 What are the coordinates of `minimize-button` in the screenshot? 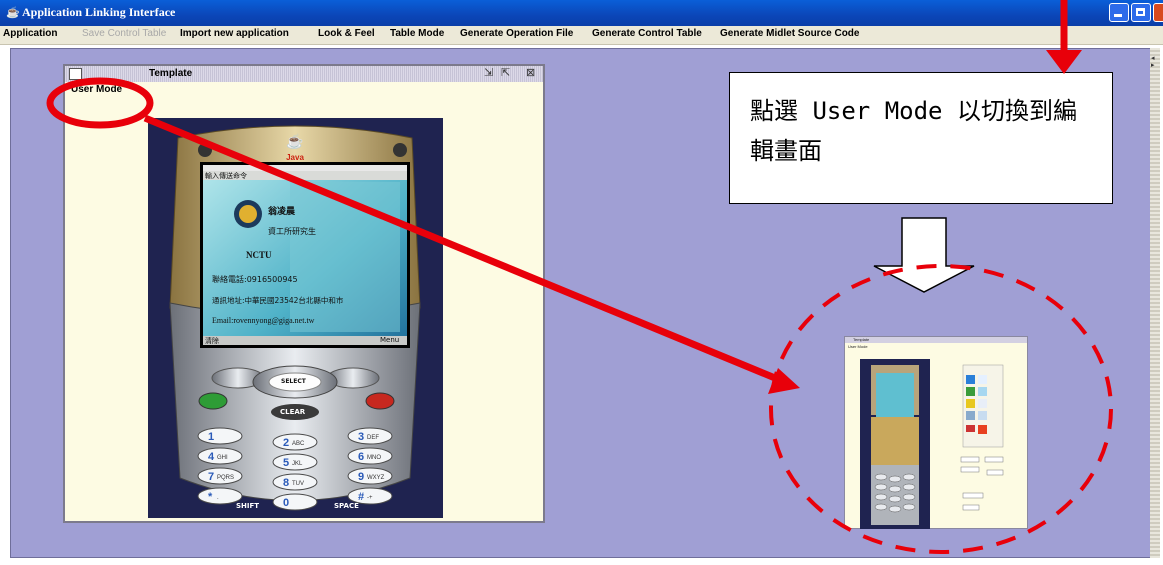 It's located at (1119, 12).